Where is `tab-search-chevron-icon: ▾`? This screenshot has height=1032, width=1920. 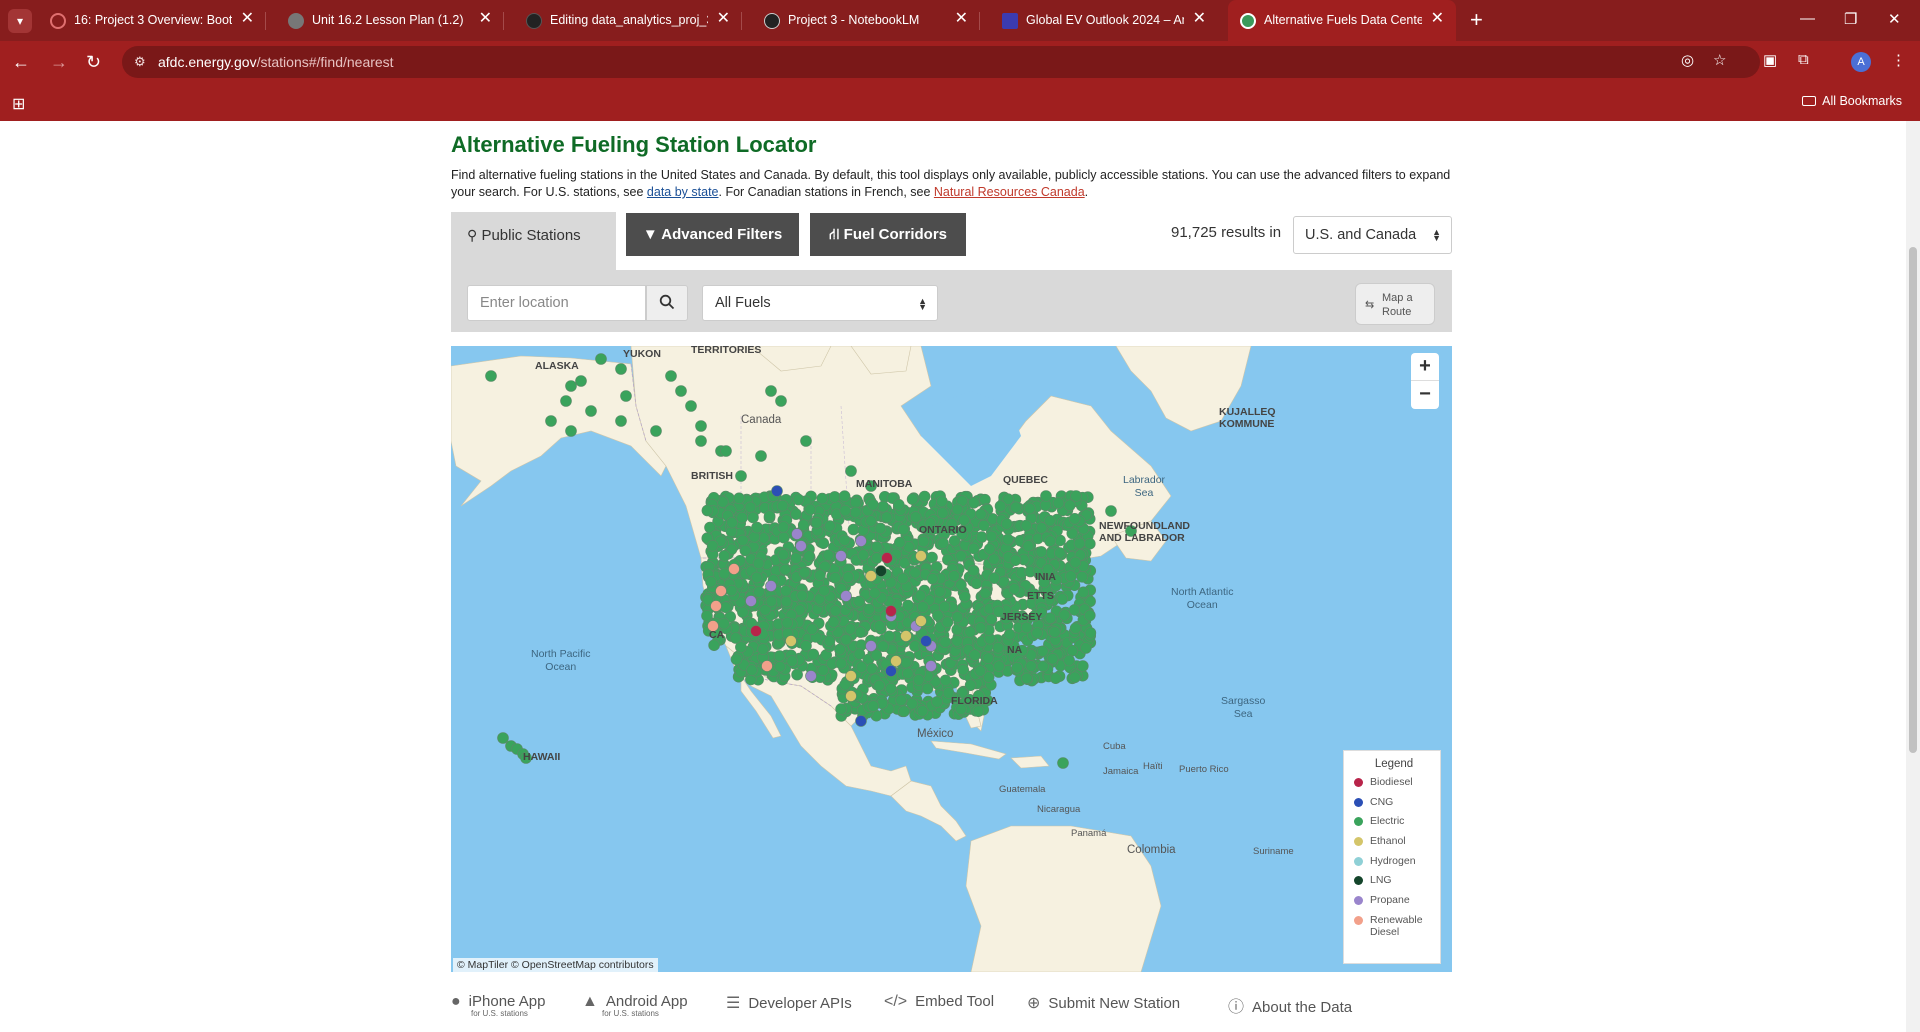
tab-search-chevron-icon: ▾ is located at coordinates (20, 21).